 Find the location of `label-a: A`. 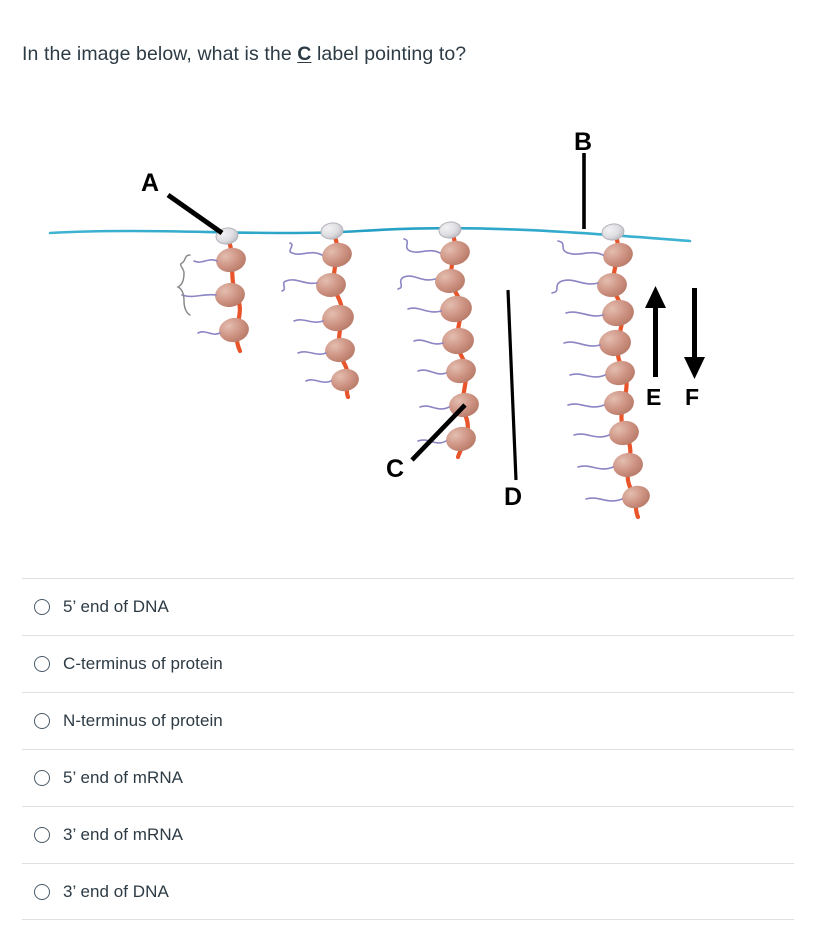

label-a: A is located at coordinates (150, 183).